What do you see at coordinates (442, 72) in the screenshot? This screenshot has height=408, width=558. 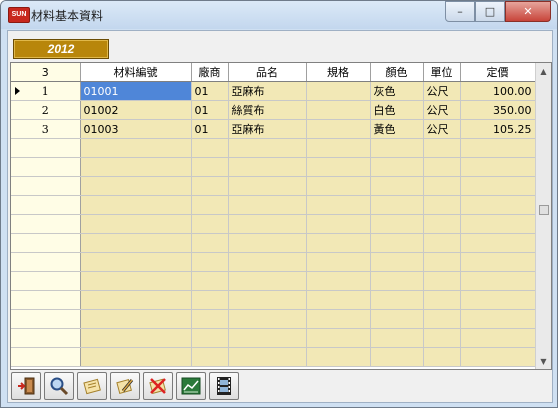 I see `column-header-unit: 單位` at bounding box center [442, 72].